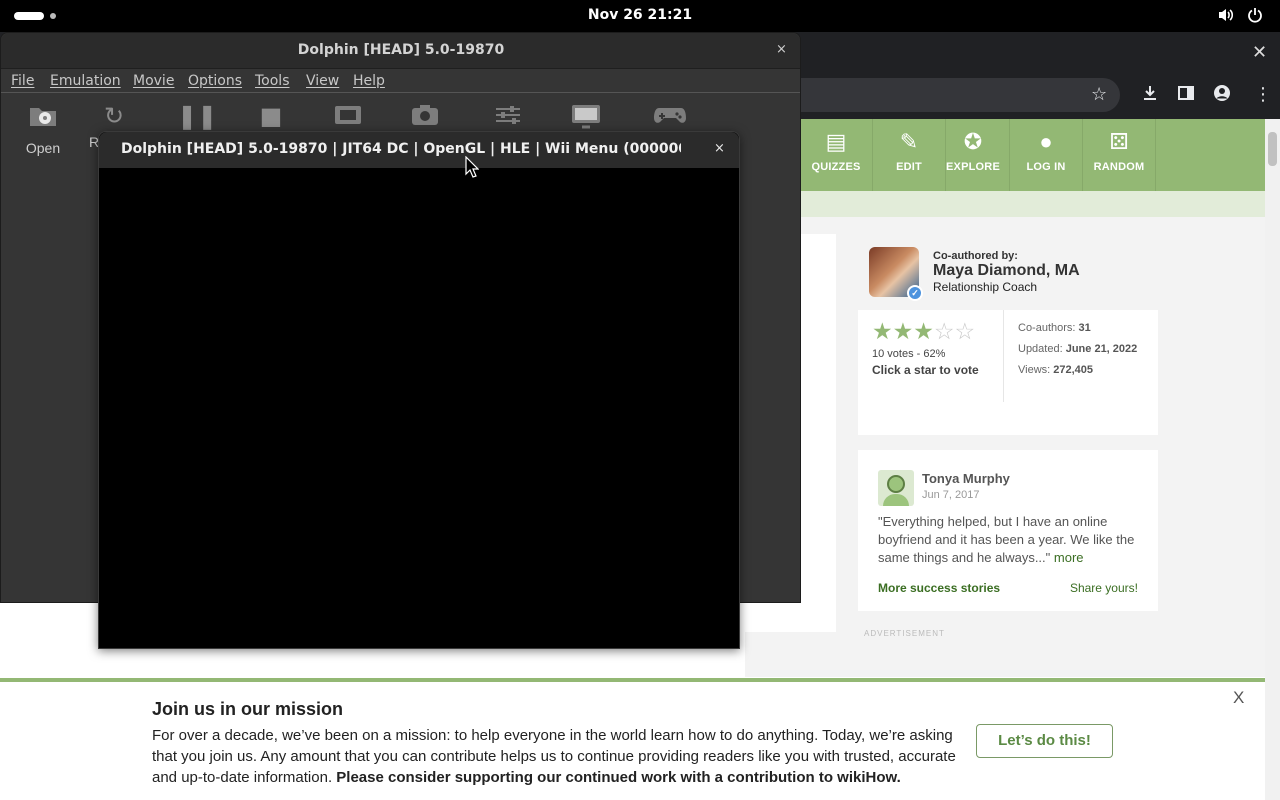 This screenshot has height=800, width=1280. I want to click on stat-value: 272,405, so click(1073, 370).